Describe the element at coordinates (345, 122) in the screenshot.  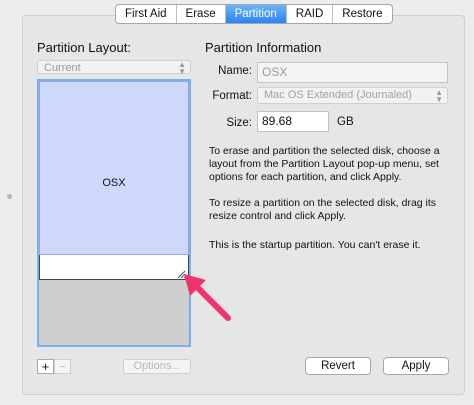
I see `size-unit: GB` at that location.